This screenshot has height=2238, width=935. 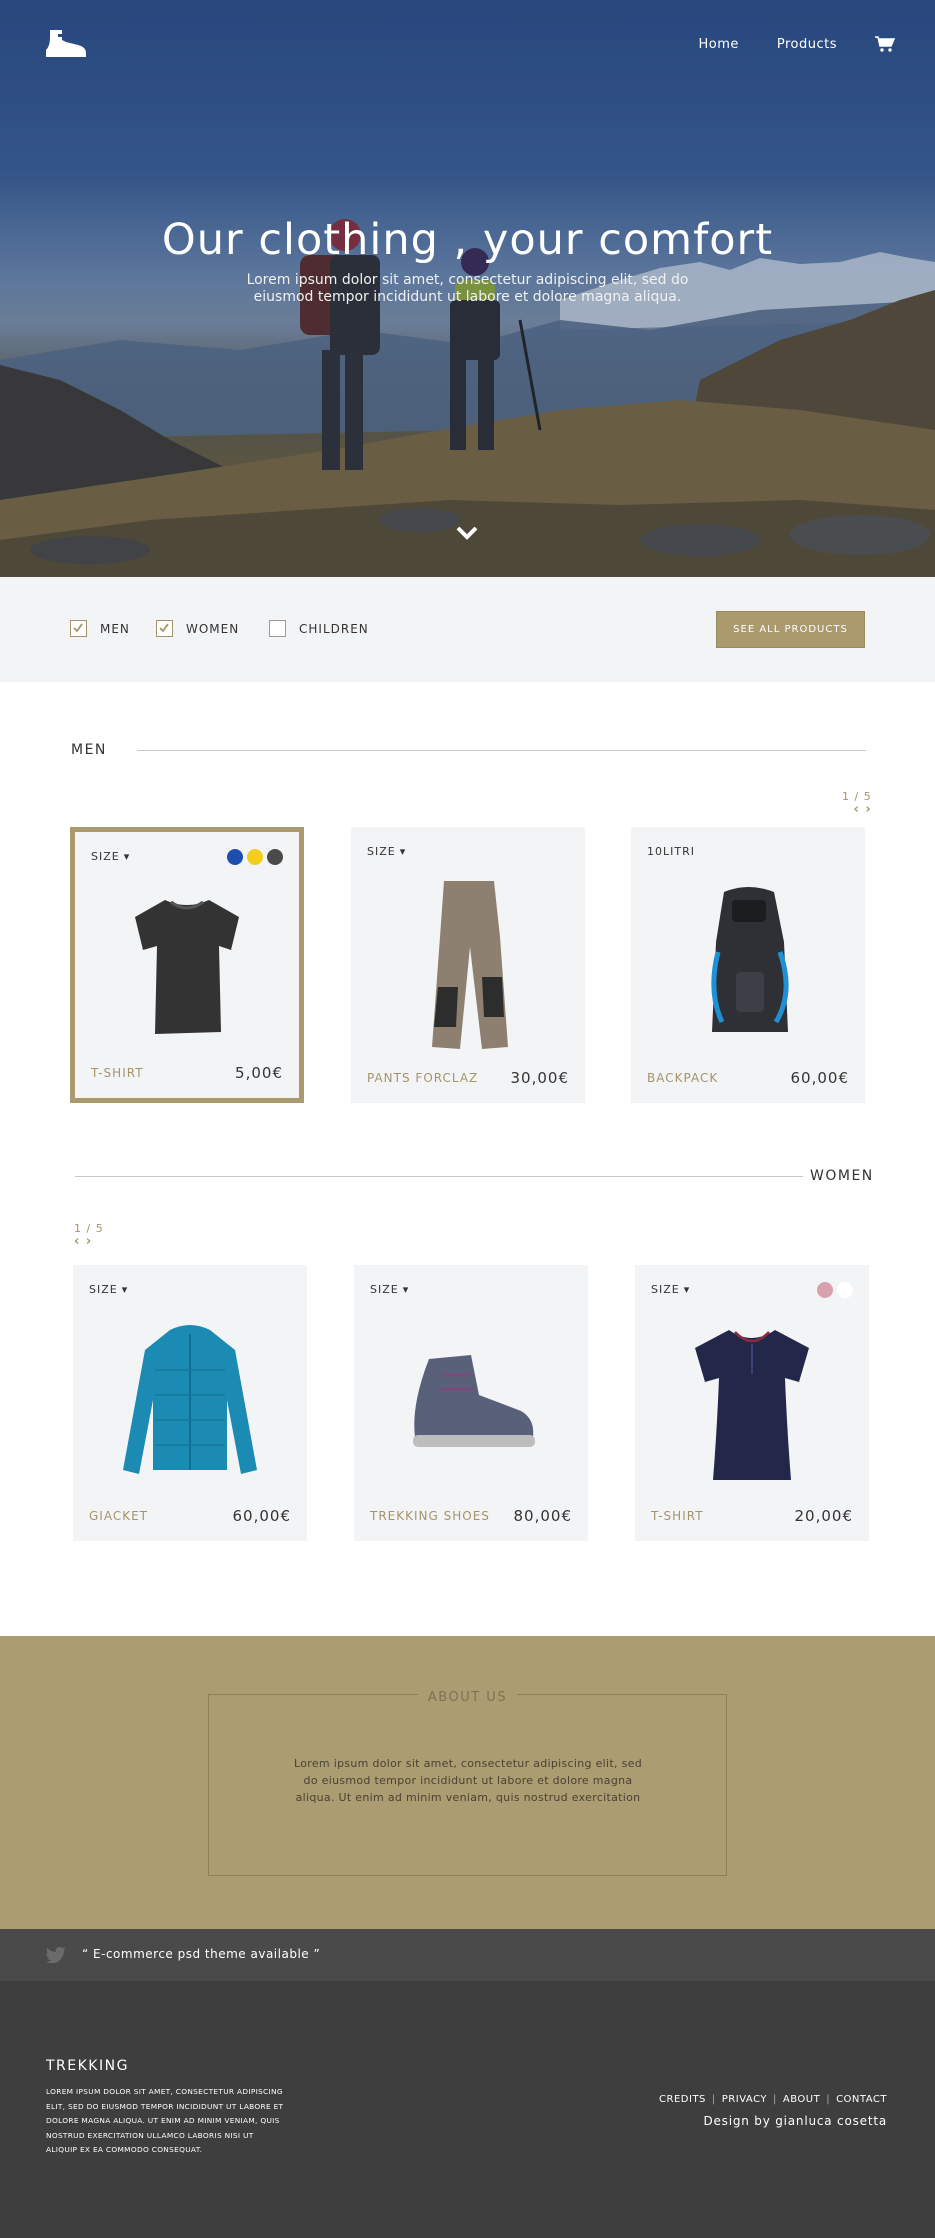 I want to click on product-card-tshirt-women: SIZE ▾ T-SHIRT 20,00€, so click(x=752, y=1403).